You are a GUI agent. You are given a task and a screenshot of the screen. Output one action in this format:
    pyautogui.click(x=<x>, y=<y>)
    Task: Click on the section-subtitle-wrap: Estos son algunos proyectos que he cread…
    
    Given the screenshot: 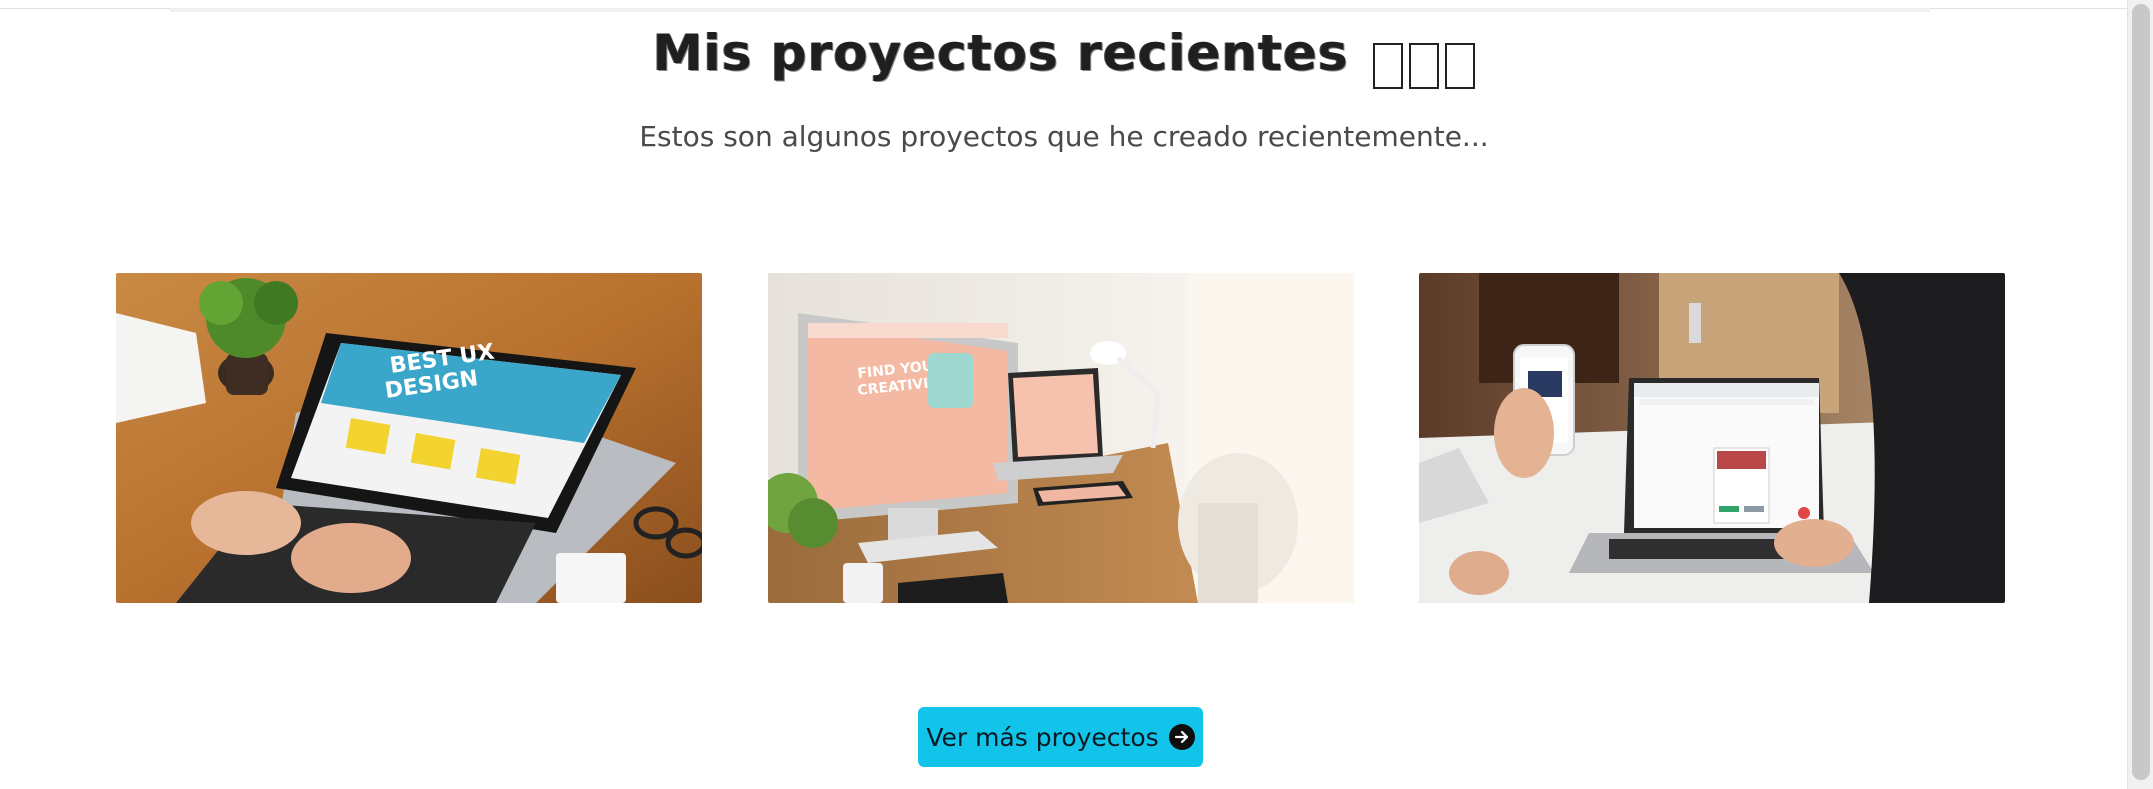 What is the action you would take?
    pyautogui.click(x=1064, y=136)
    